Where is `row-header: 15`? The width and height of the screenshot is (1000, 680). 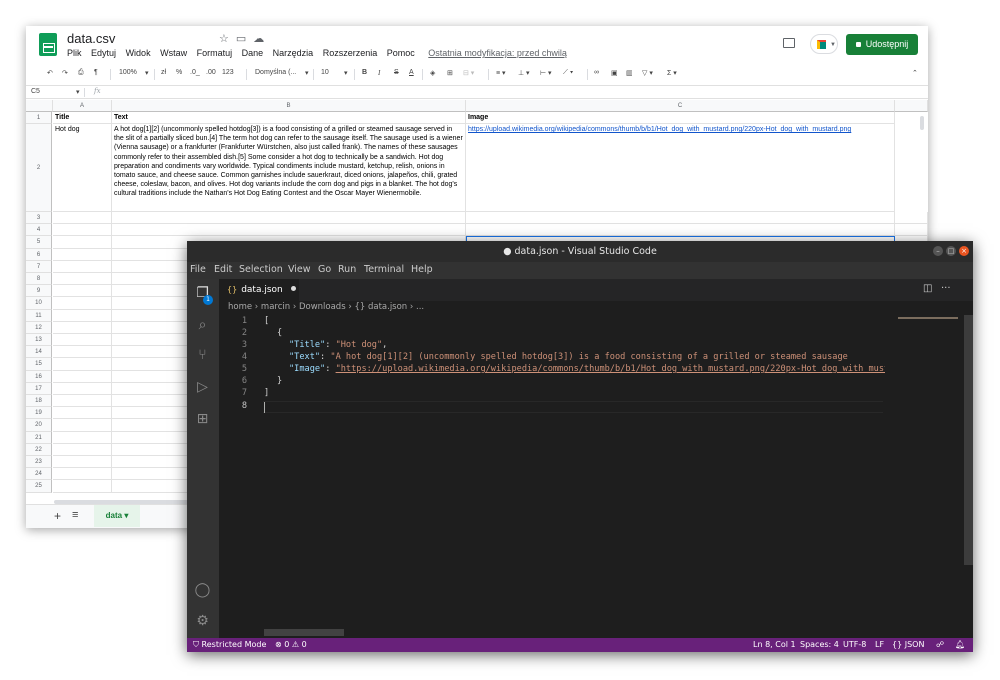
row-header: 15 is located at coordinates (39, 364).